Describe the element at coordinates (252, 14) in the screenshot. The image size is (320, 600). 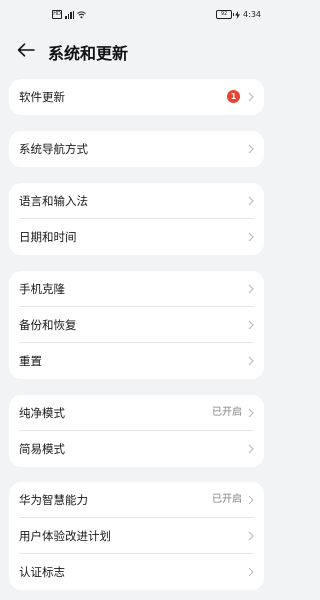
I see `status-time: 4:34` at that location.